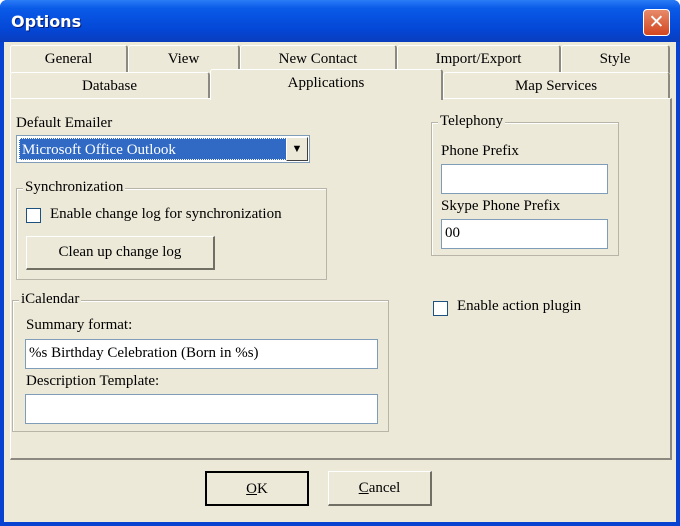 The width and height of the screenshot is (680, 526). Describe the element at coordinates (74, 187) in the screenshot. I see `synchronization-title: Synchronization` at that location.